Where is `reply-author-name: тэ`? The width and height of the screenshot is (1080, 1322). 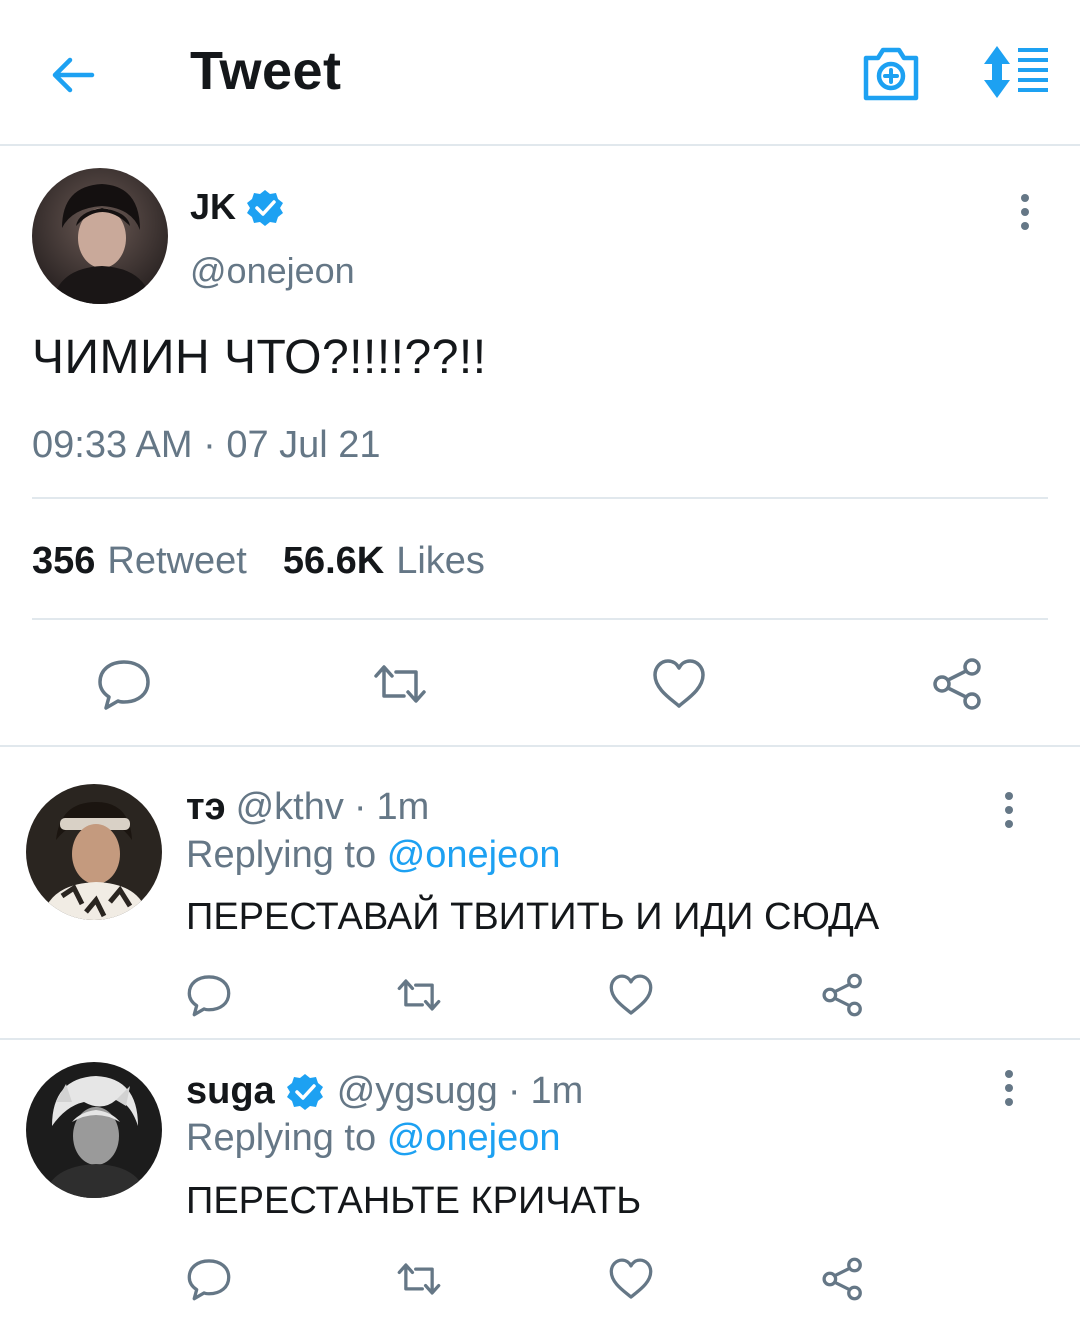 reply-author-name: тэ is located at coordinates (206, 807).